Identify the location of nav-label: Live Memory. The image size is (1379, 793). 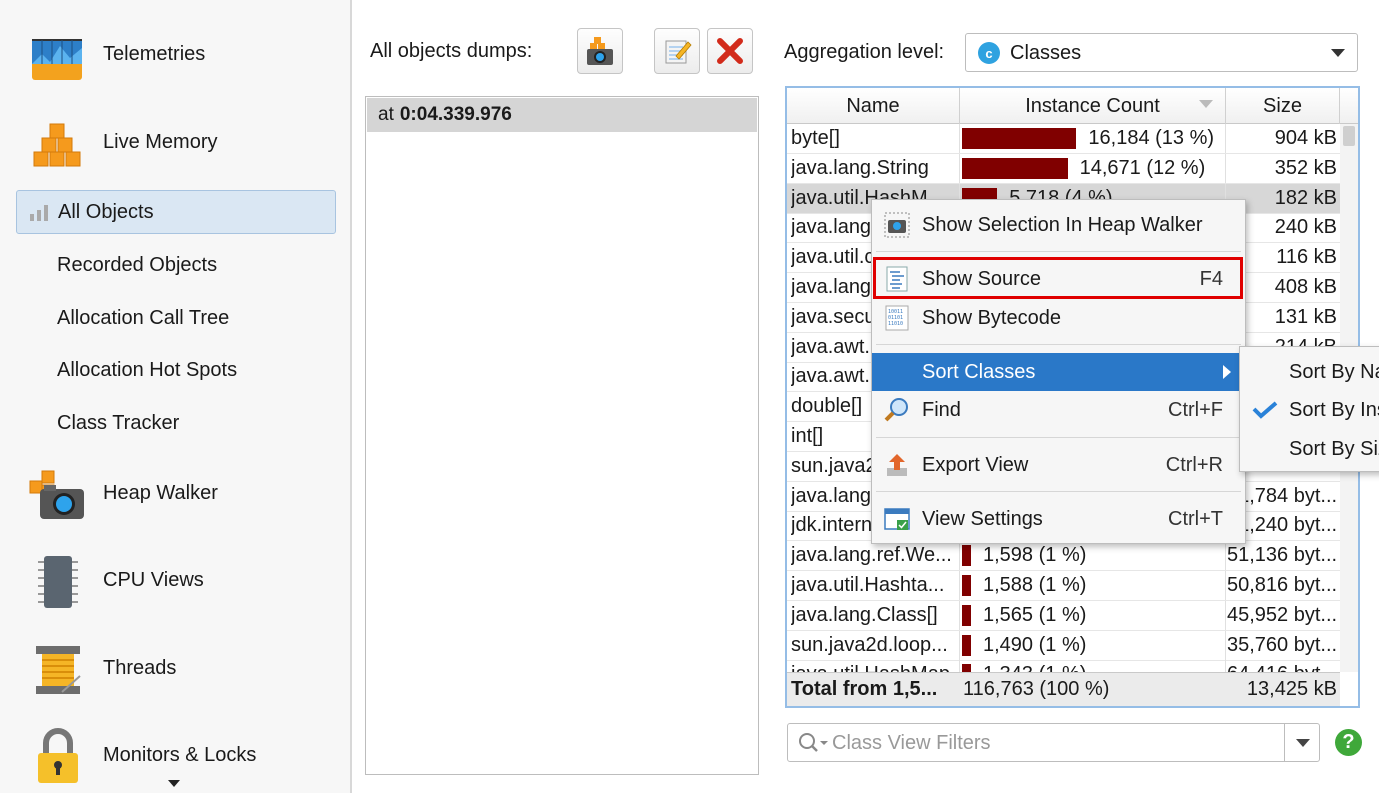
(160, 141).